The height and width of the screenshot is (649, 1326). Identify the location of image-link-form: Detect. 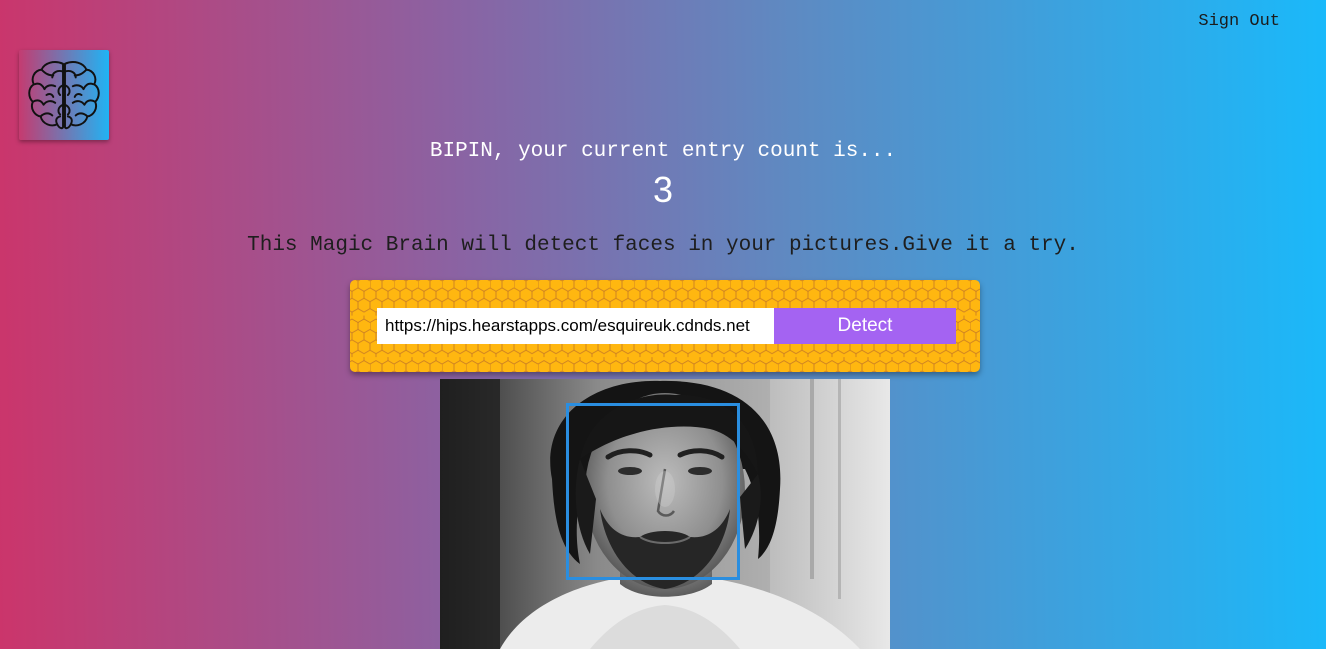
(665, 326).